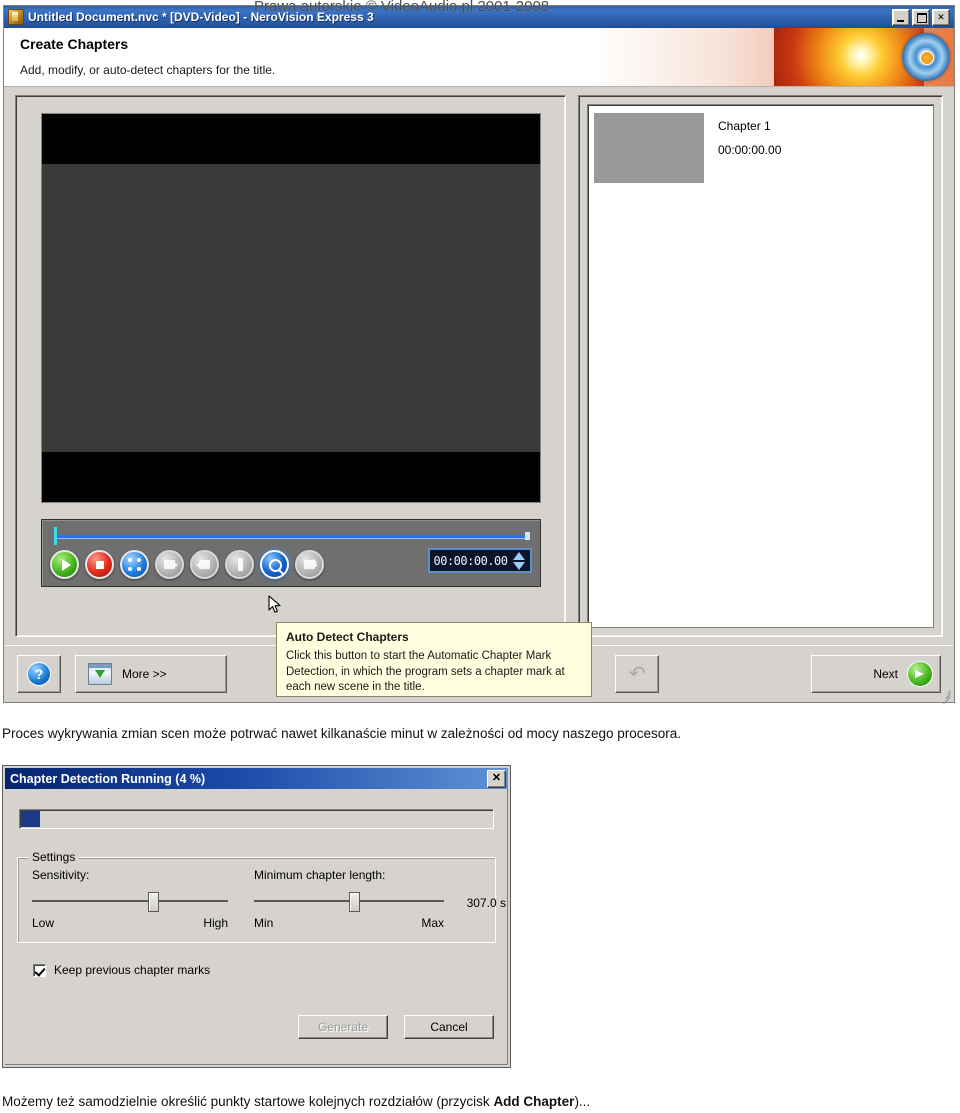  What do you see at coordinates (30, 819) in the screenshot?
I see `progress-bar-fill` at bounding box center [30, 819].